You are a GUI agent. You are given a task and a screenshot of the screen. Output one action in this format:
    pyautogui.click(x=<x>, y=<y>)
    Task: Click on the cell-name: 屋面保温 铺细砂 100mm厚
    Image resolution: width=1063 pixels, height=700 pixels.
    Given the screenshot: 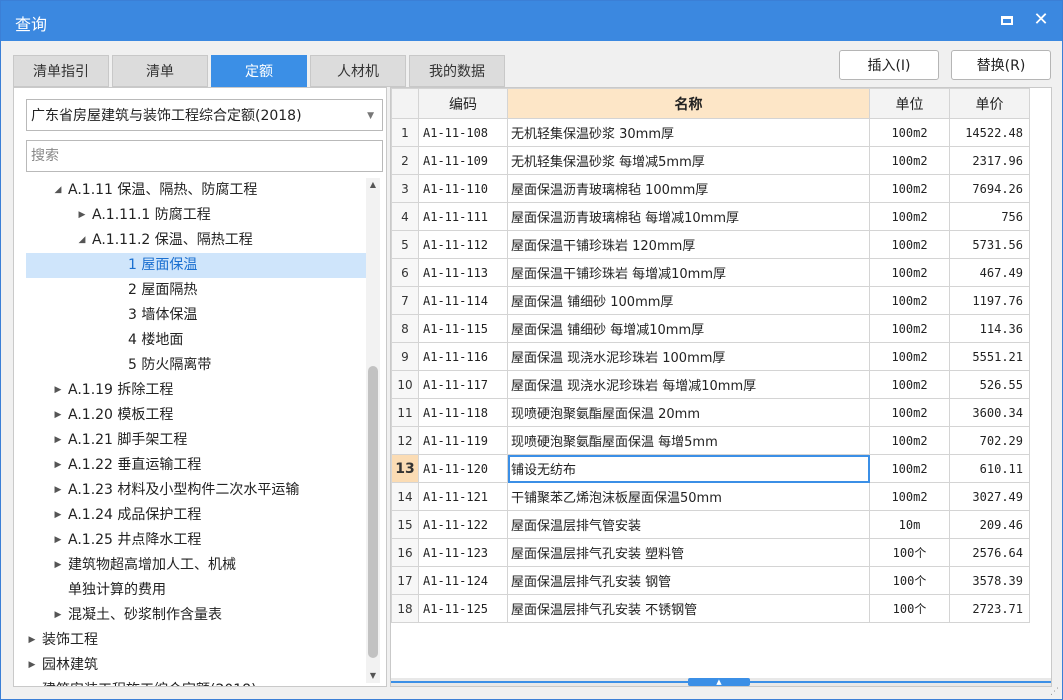 What is the action you would take?
    pyautogui.click(x=688, y=300)
    